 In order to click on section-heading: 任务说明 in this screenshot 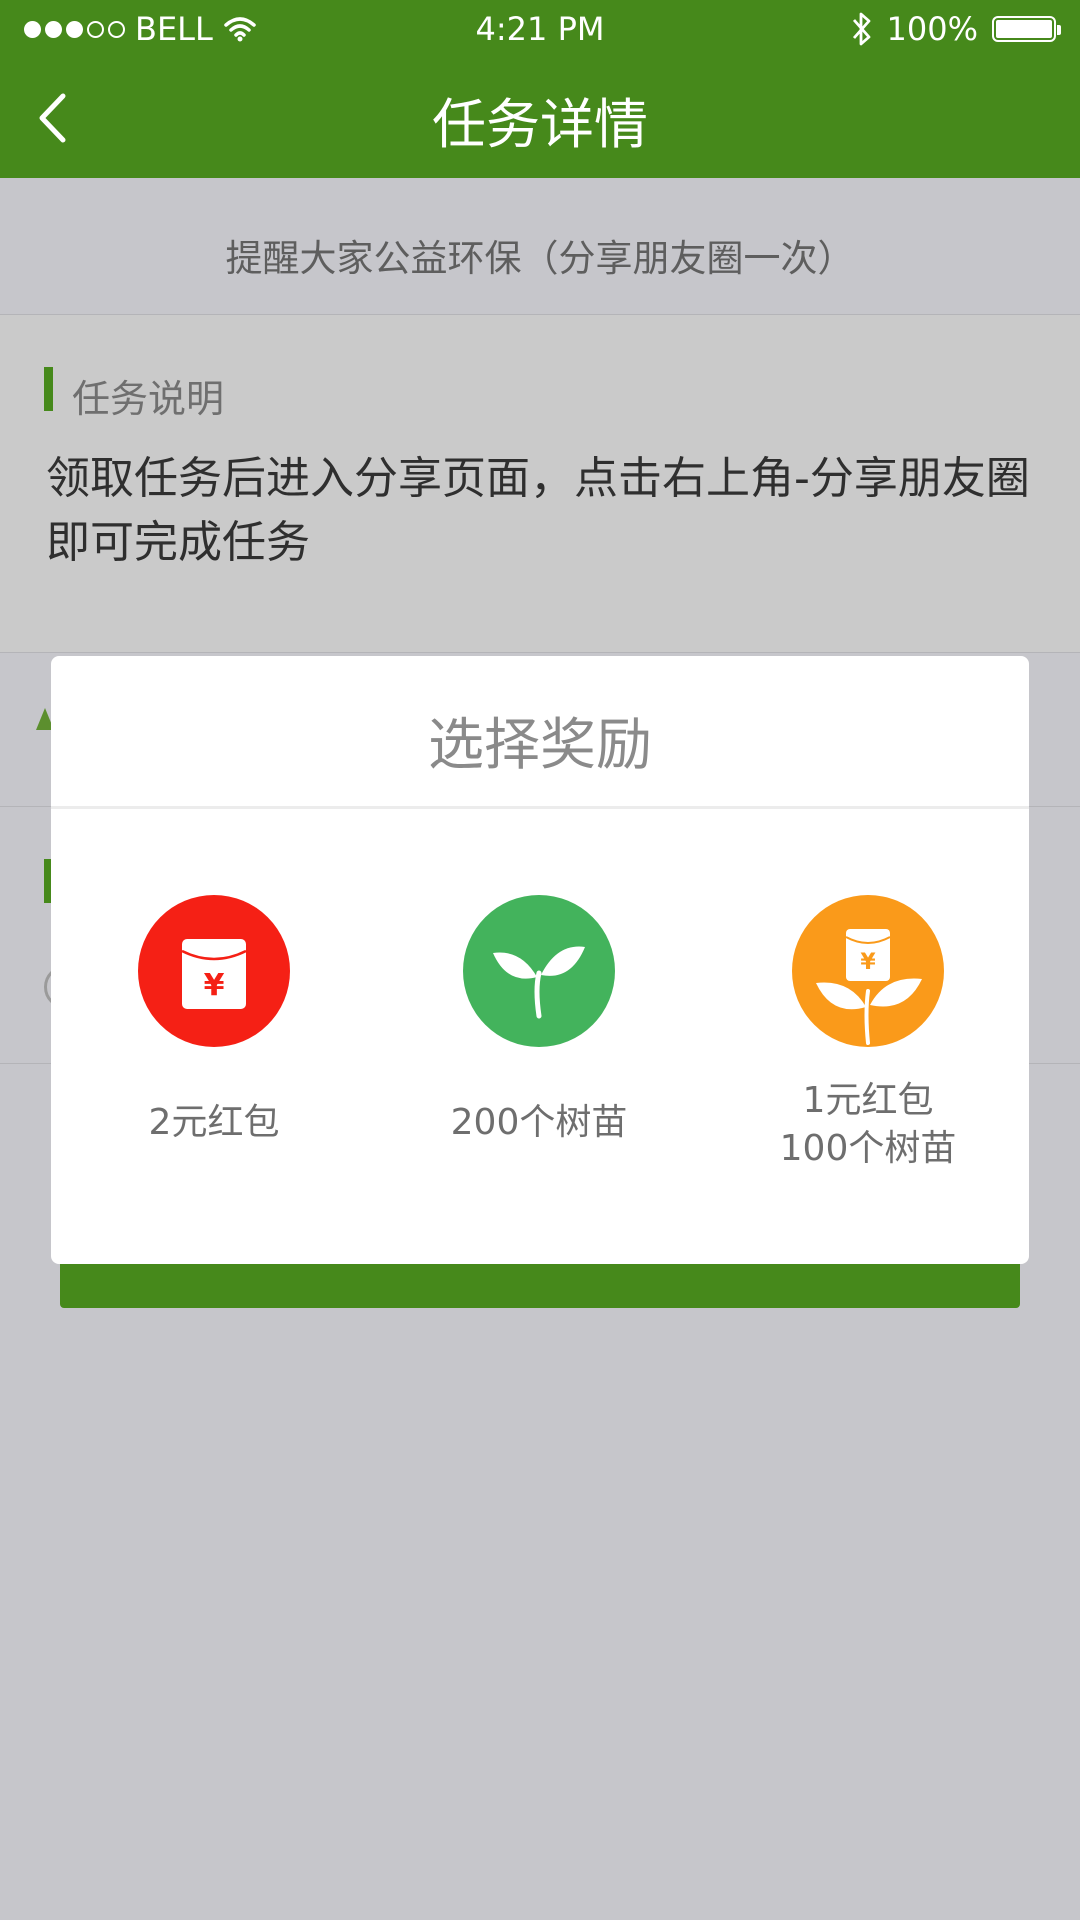, I will do `click(148, 399)`.